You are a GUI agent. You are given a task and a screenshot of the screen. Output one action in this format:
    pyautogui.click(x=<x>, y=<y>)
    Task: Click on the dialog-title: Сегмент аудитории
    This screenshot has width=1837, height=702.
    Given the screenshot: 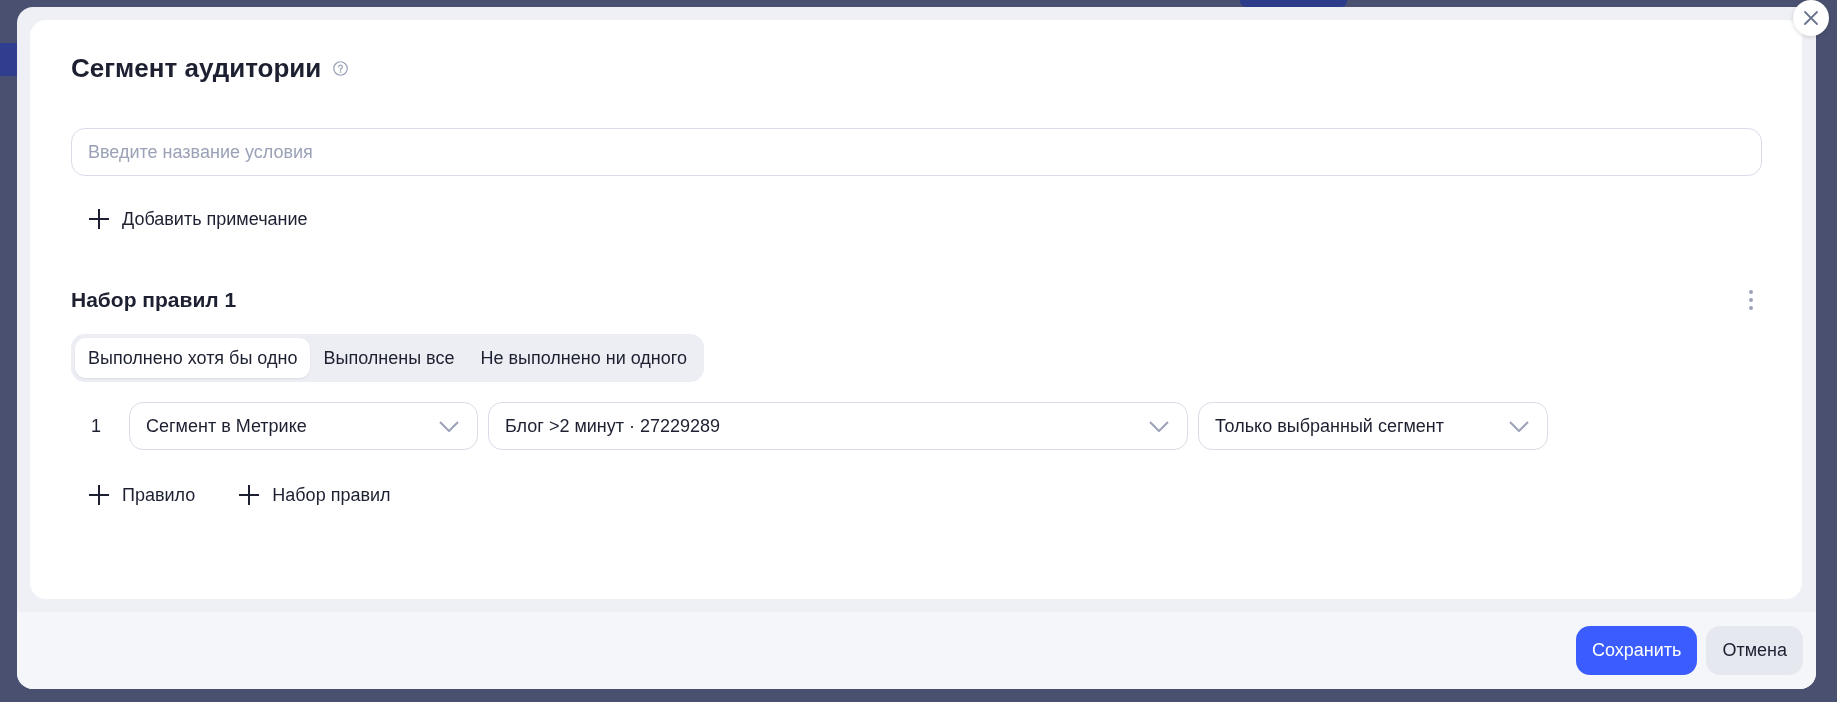 What is the action you would take?
    pyautogui.click(x=196, y=68)
    